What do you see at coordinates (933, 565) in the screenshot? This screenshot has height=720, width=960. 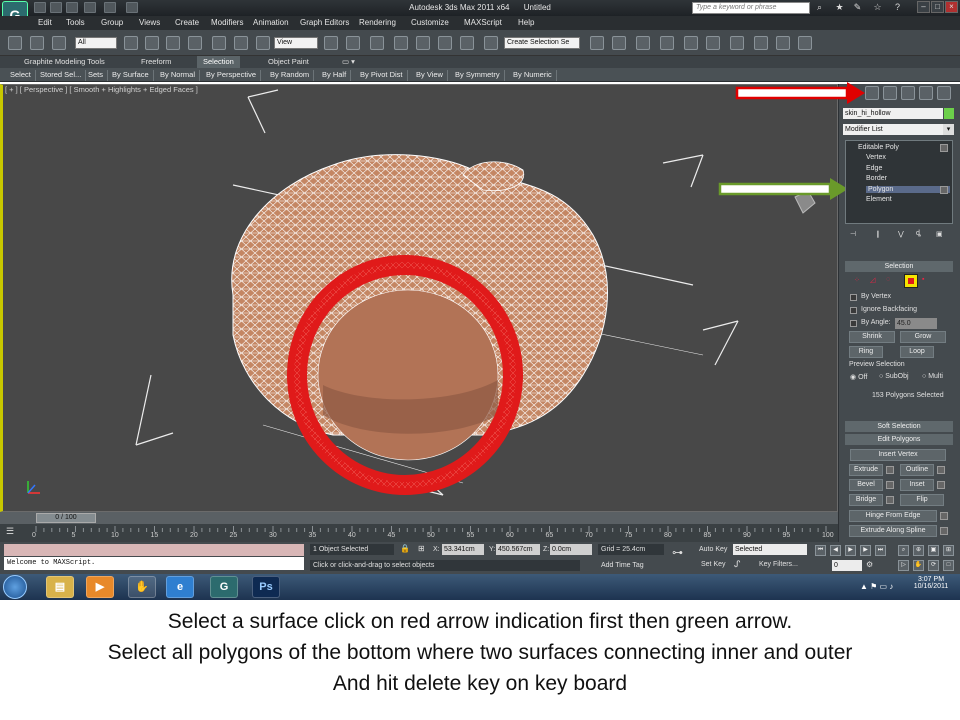 I see `orbit-icon: ⟳` at bounding box center [933, 565].